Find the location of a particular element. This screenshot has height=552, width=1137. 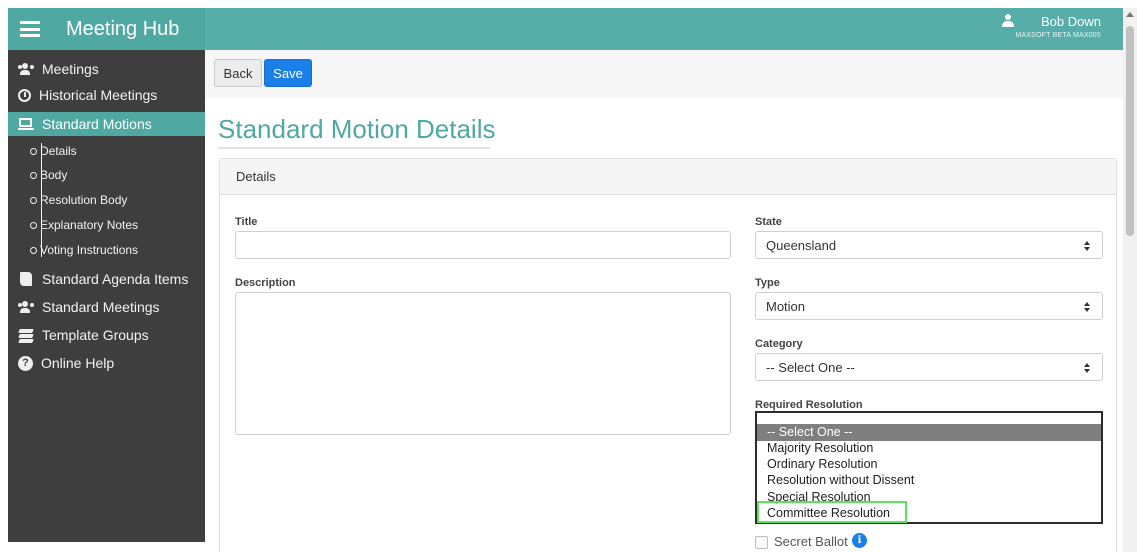

sidebar-item-online-help: ? Online Help is located at coordinates (106, 363).